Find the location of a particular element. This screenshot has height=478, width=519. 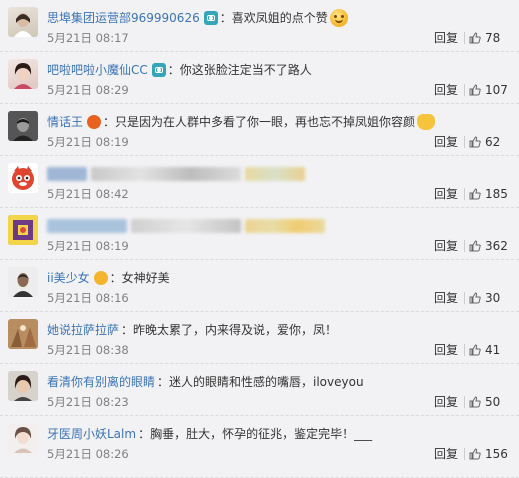

comment-text: ：喜欢凤姐的点个赞 is located at coordinates (273, 18).